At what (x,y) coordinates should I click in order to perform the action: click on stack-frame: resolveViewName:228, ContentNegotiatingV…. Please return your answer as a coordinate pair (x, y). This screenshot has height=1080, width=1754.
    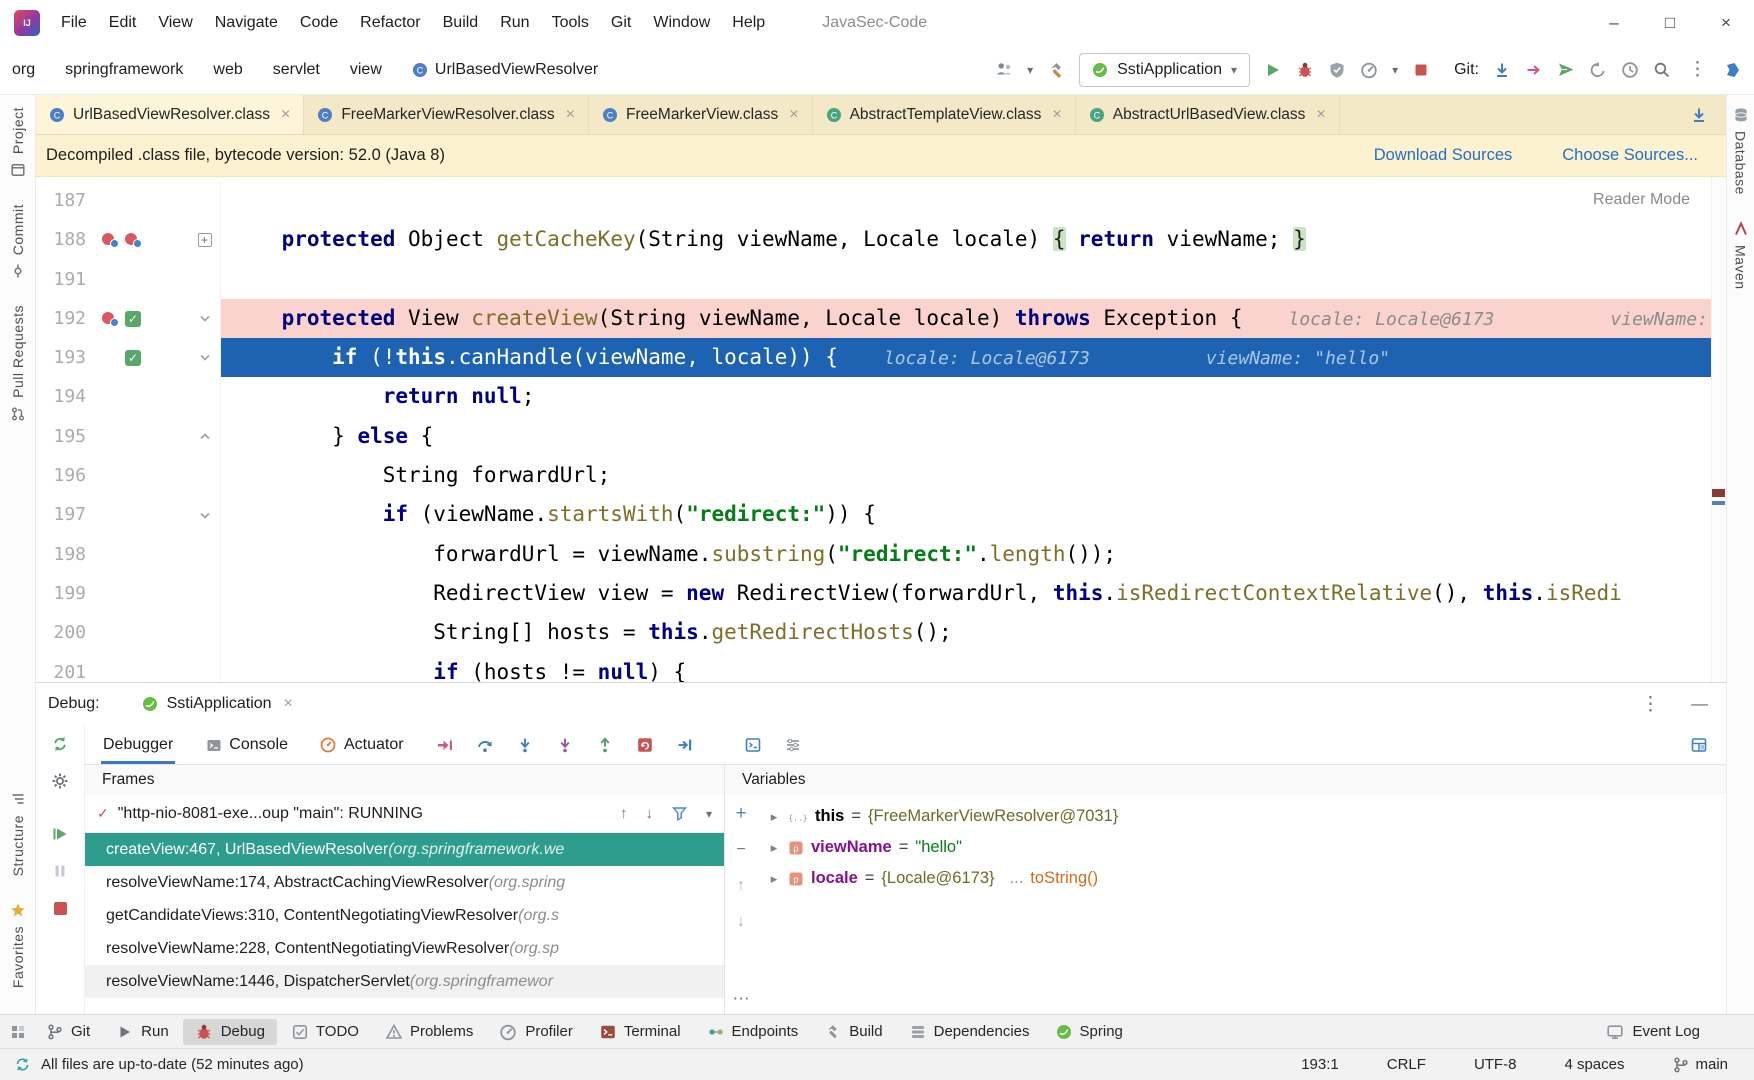
    Looking at the image, I should click on (404, 948).